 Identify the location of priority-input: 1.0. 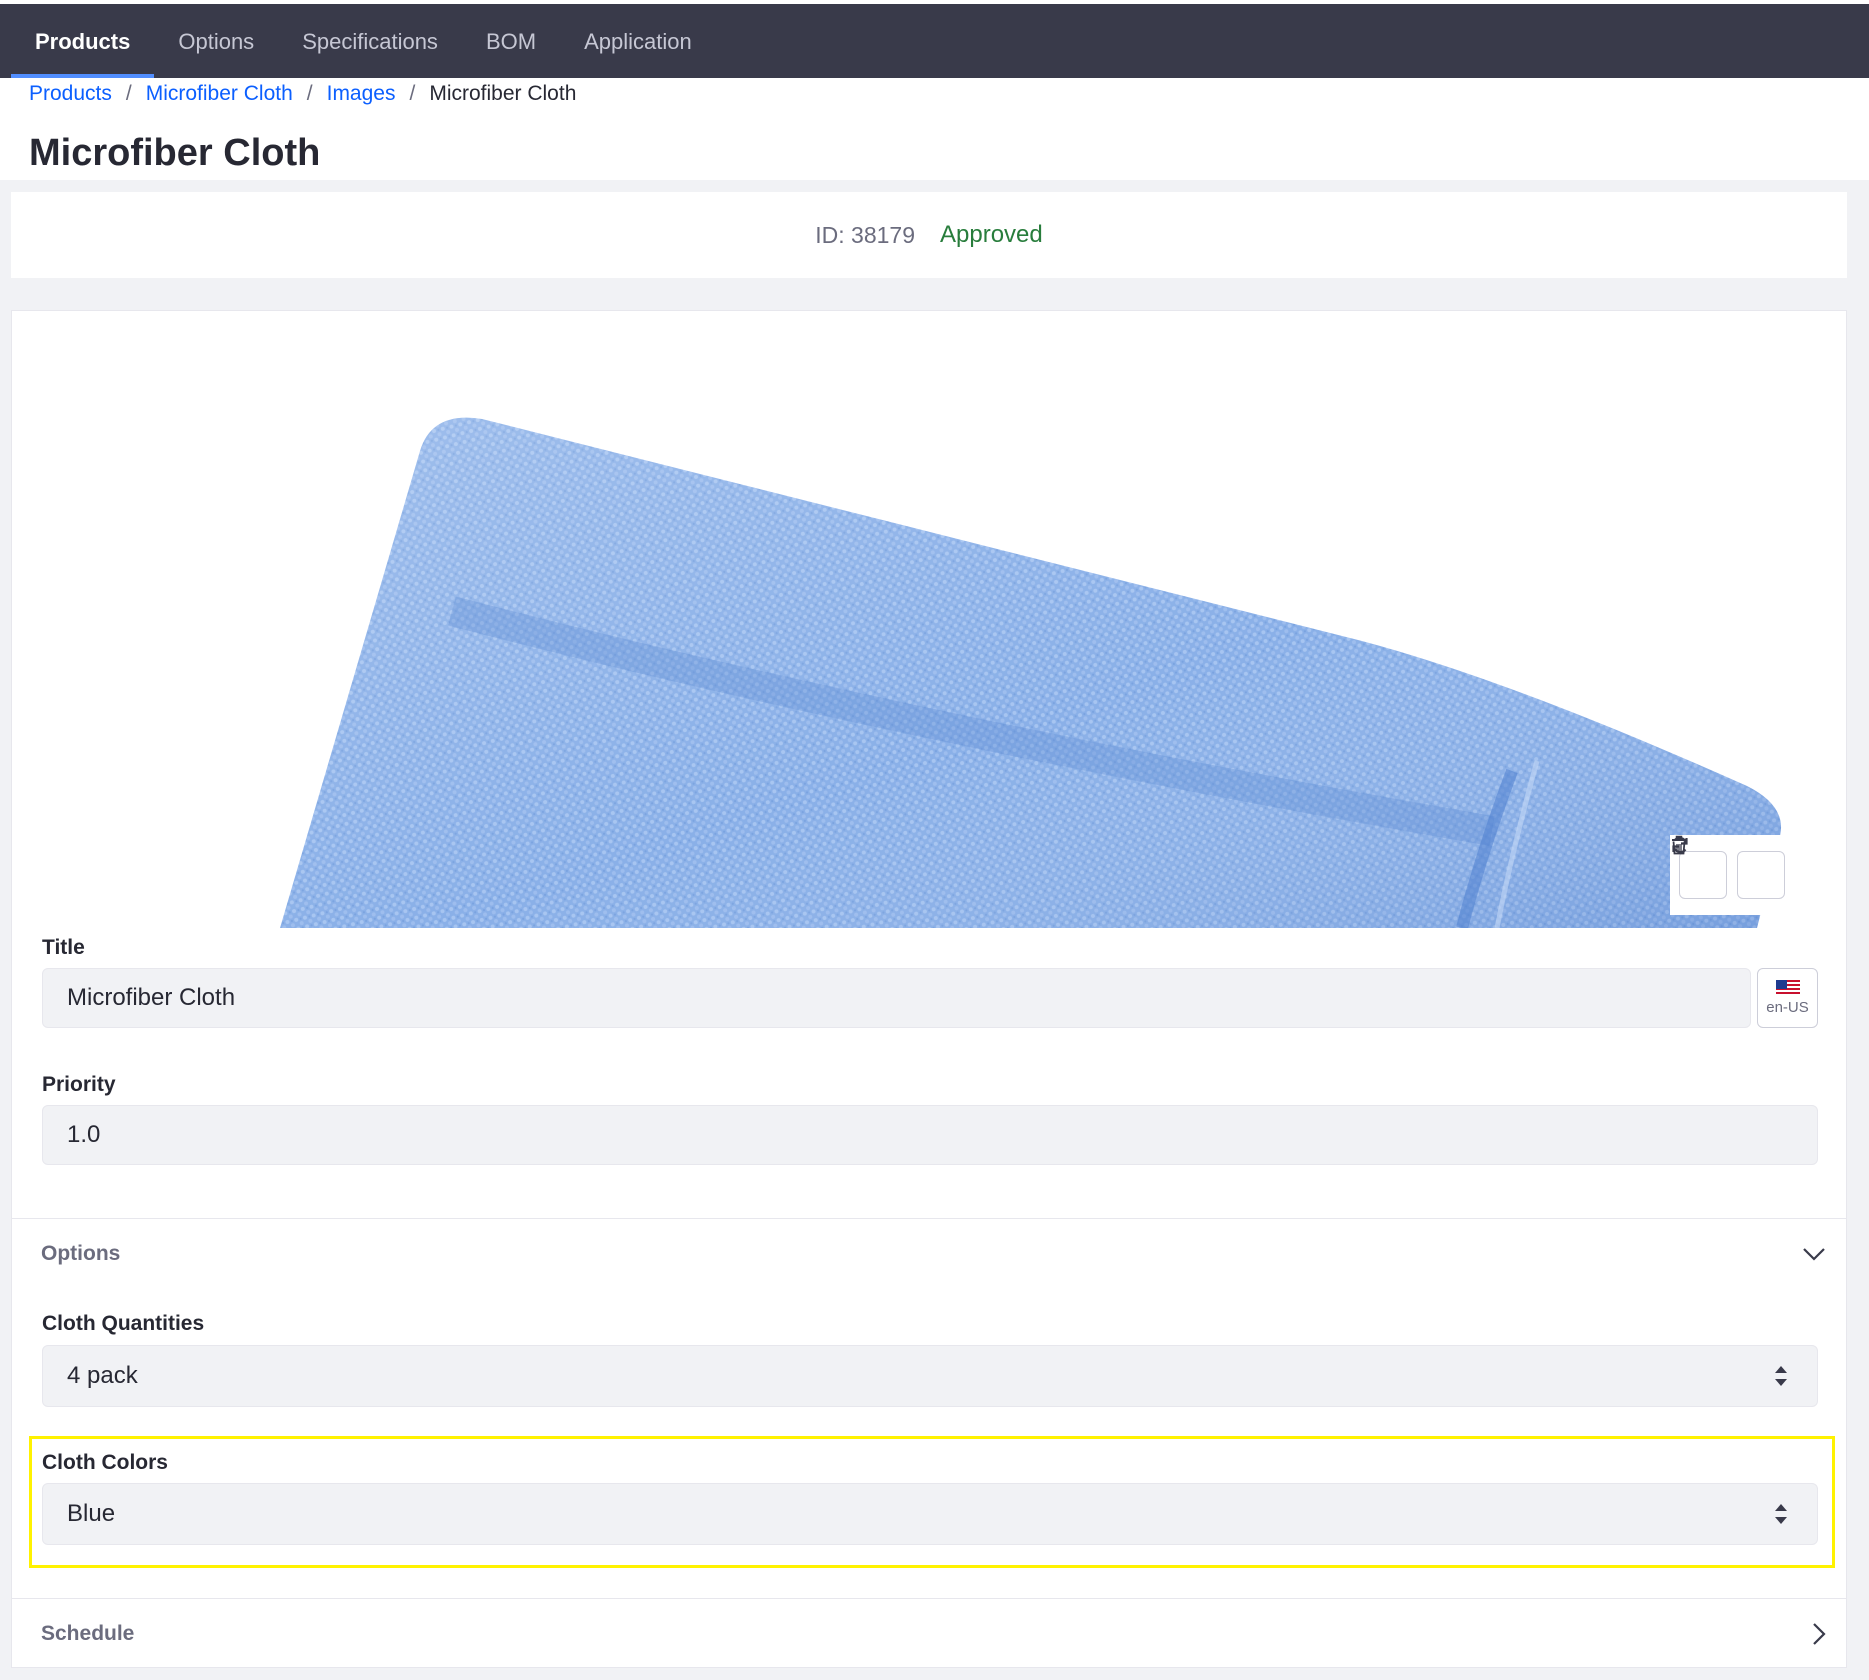
(930, 1135).